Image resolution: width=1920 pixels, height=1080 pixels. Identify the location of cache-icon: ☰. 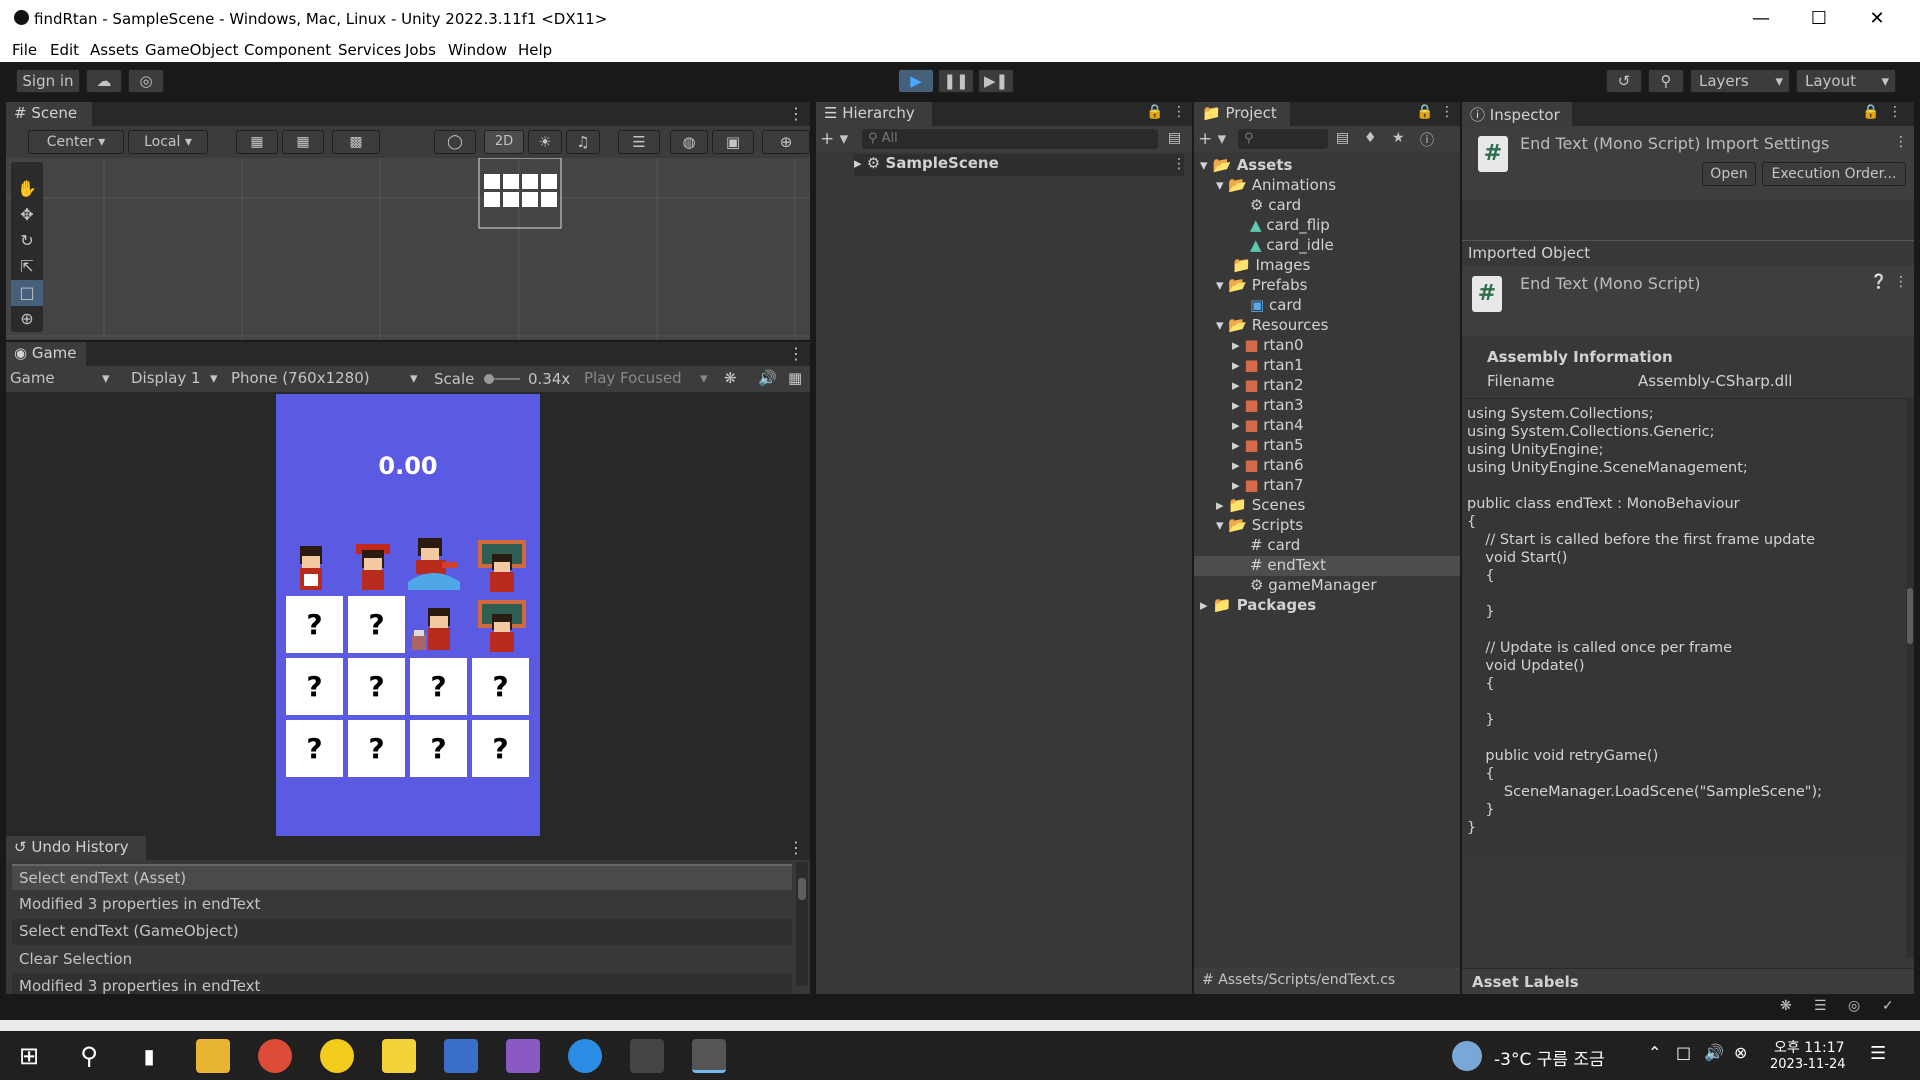
(1820, 1006).